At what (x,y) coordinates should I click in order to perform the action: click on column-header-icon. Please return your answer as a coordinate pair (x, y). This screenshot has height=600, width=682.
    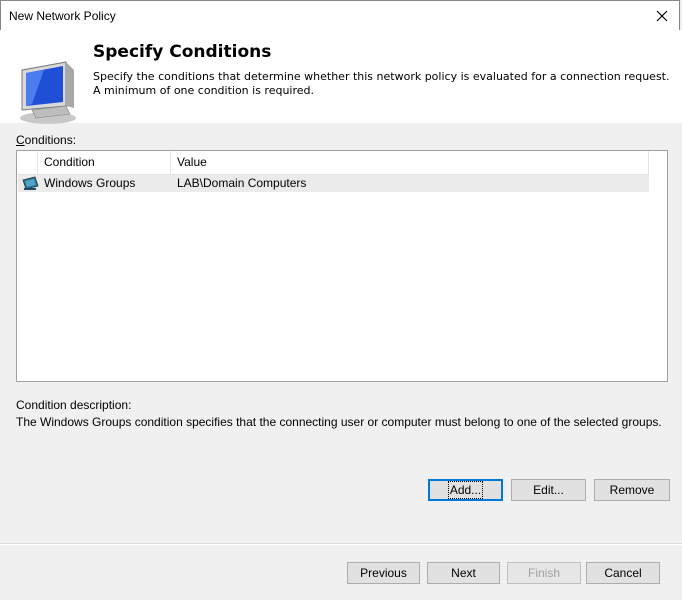
    Looking at the image, I should click on (27, 162).